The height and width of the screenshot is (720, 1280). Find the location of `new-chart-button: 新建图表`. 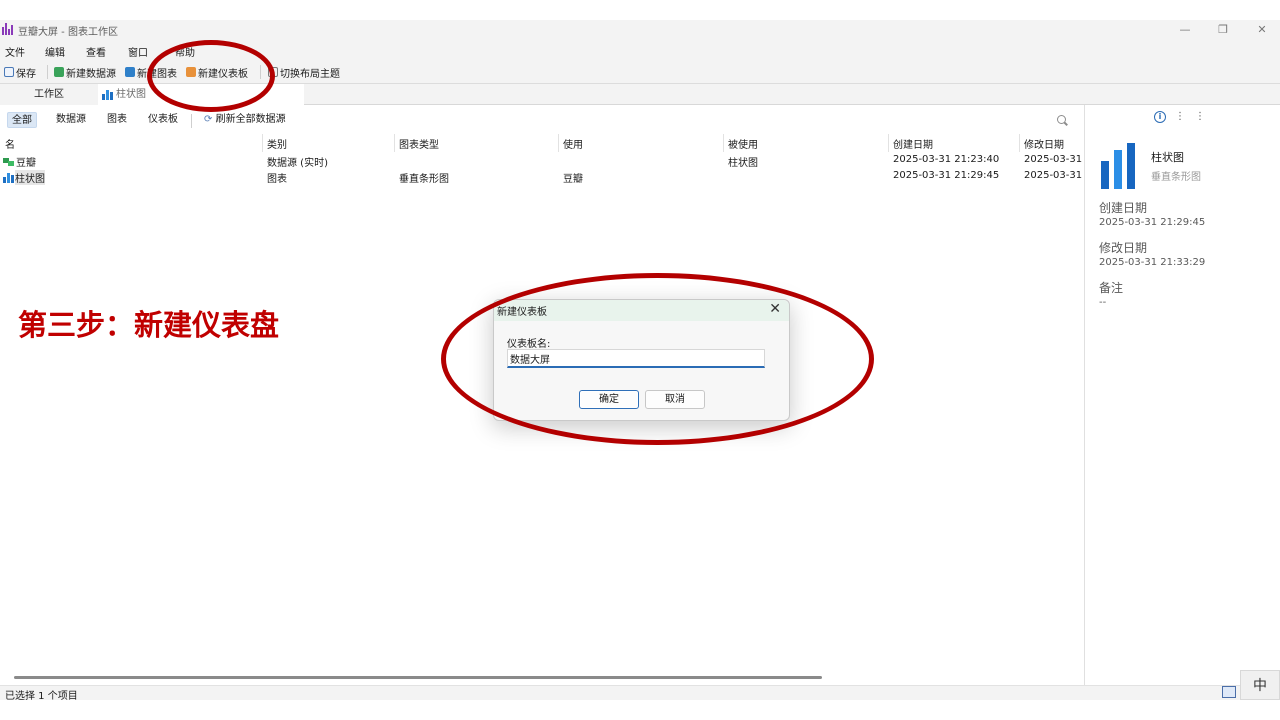

new-chart-button: 新建图表 is located at coordinates (151, 72).